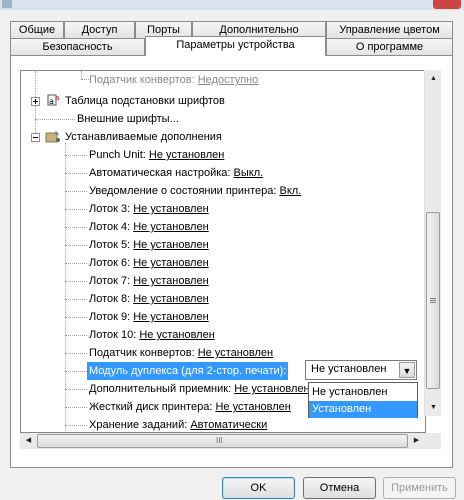 This screenshot has height=500, width=464. Describe the element at coordinates (176, 173) in the screenshot. I see `tree-item-auto-config: Автоматическая настройка: Выкл.` at that location.